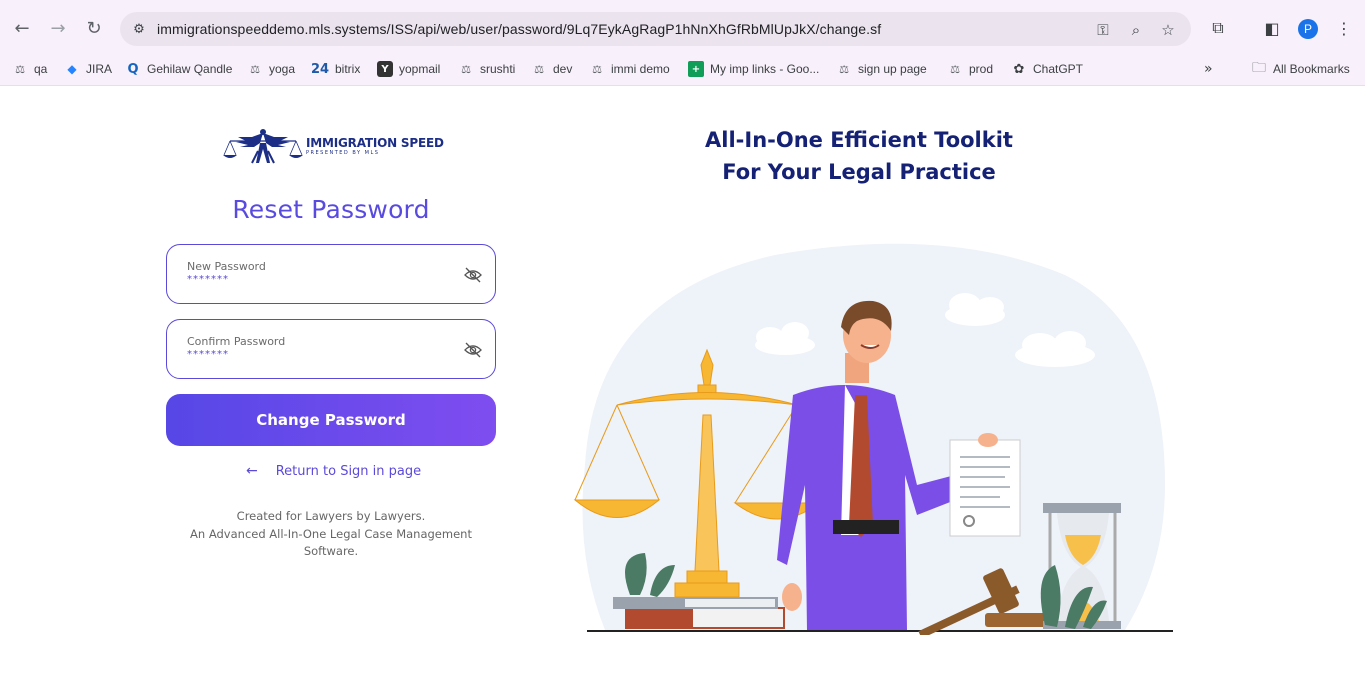  What do you see at coordinates (859, 172) in the screenshot?
I see `hero-heading-line-2: For Your Legal Practice` at bounding box center [859, 172].